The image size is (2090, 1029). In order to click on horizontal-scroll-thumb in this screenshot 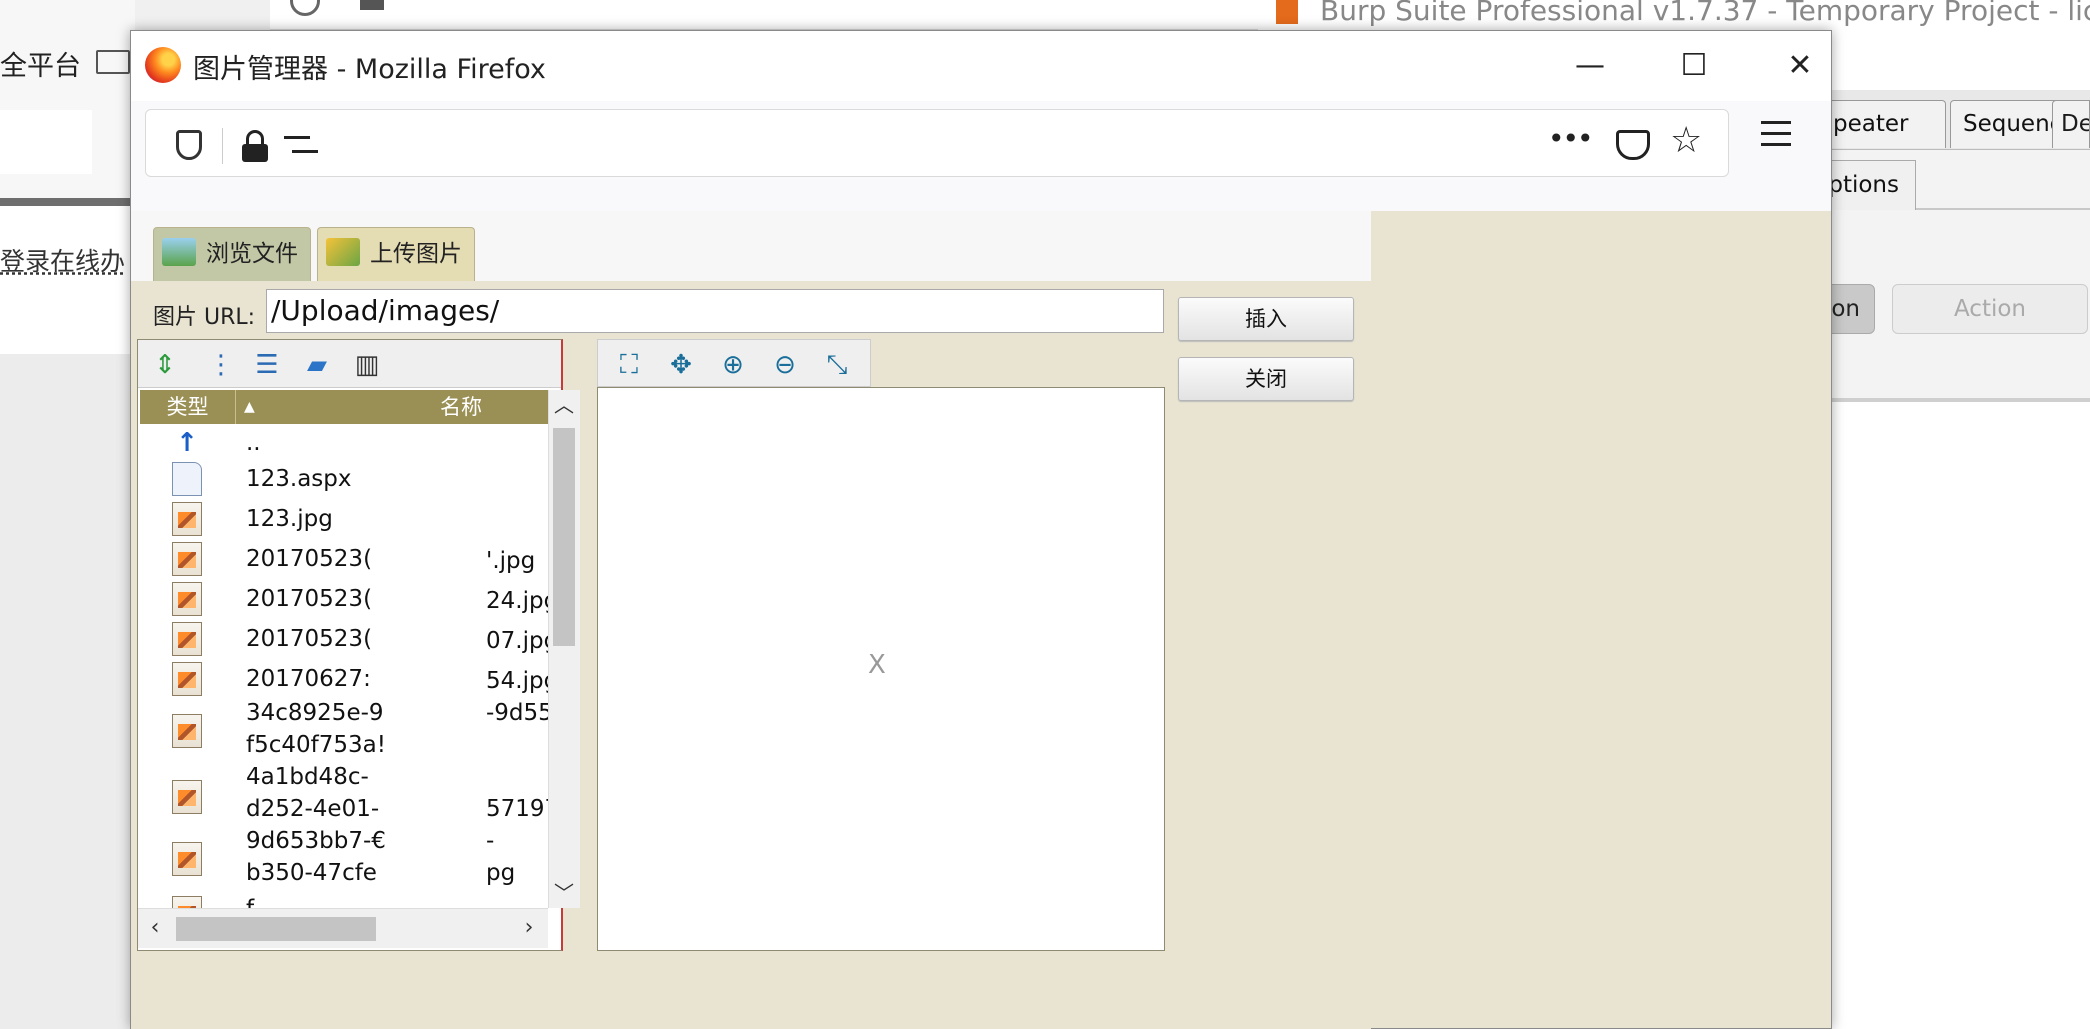, I will do `click(276, 929)`.